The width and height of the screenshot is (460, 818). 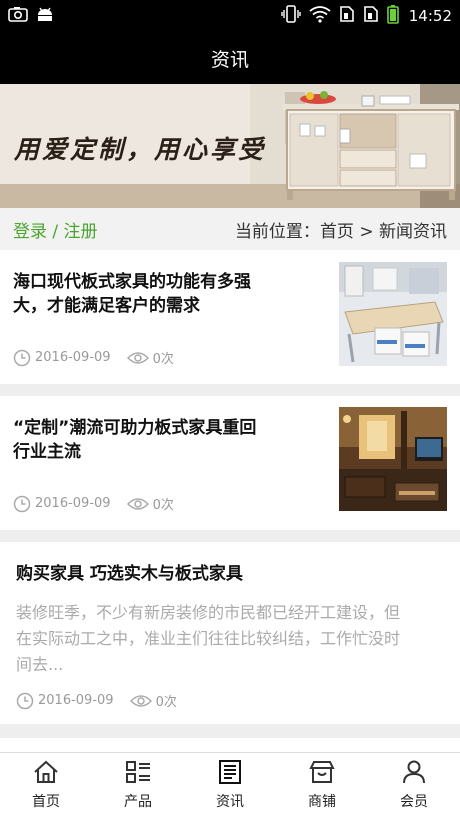 I want to click on page-title: 资讯, so click(x=229, y=59).